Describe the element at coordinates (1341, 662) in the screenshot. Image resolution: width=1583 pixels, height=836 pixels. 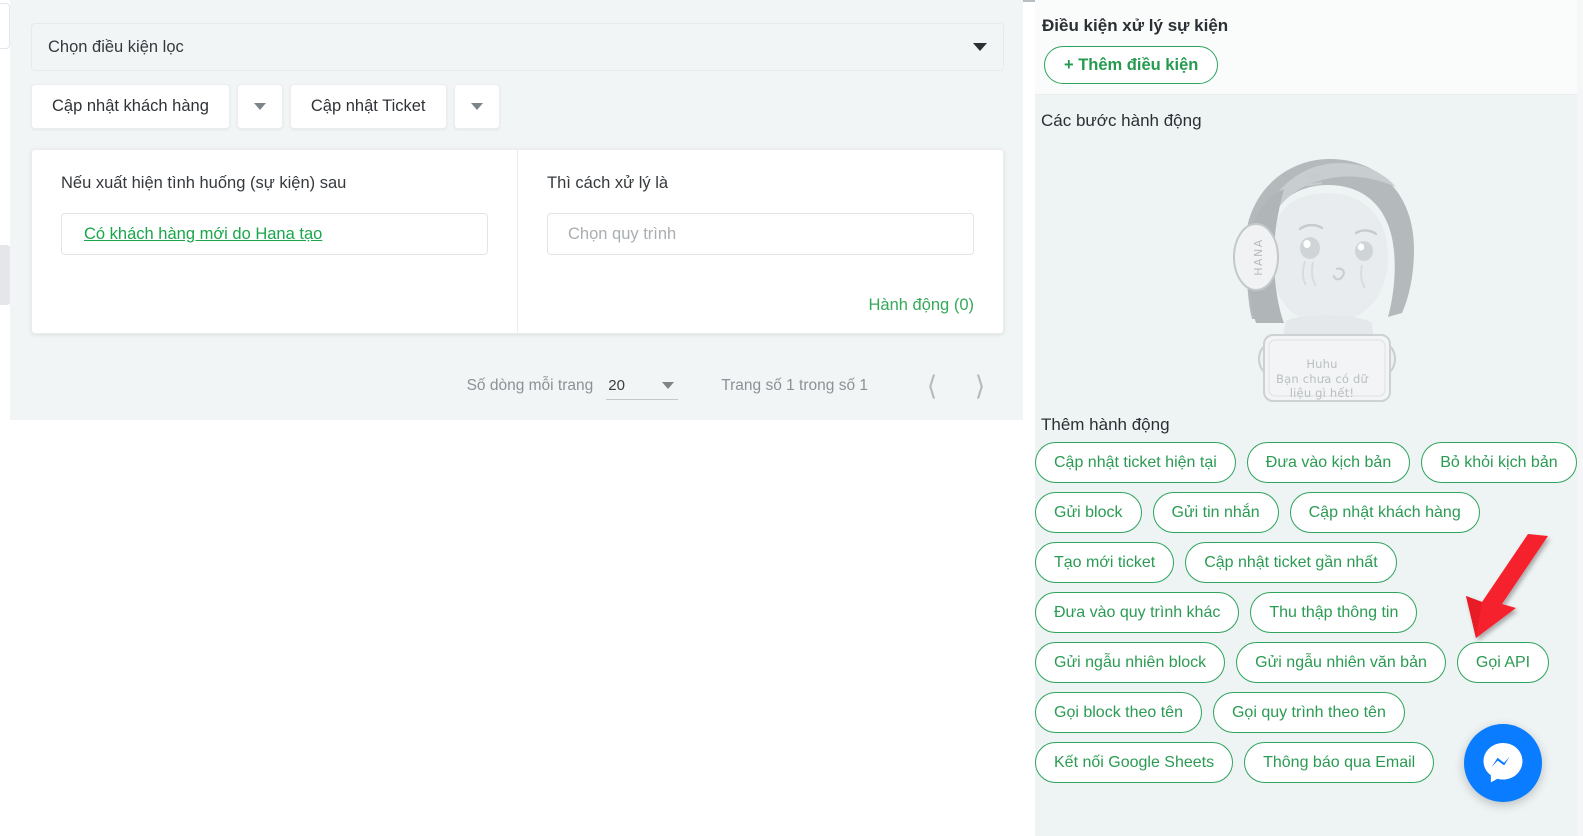
I see `action-chip: Gửi ngẫu nhiên văn bản` at that location.